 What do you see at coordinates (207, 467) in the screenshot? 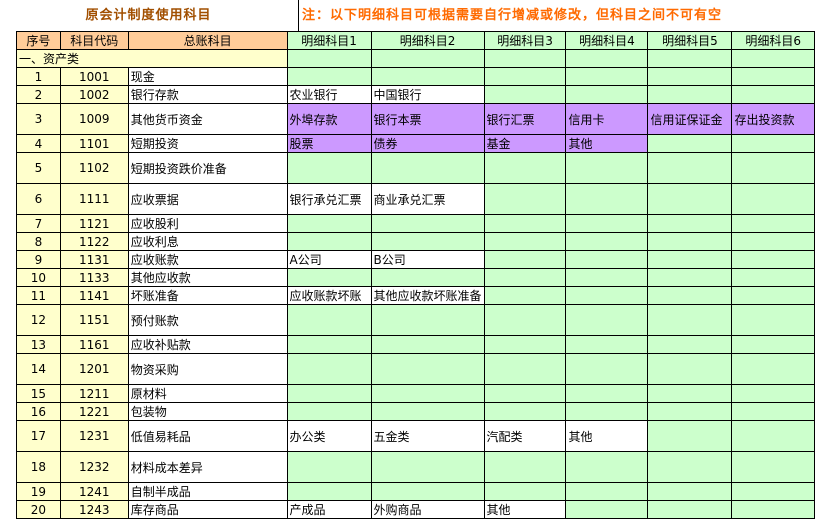
I see `ledger-account-cell: 材料成本差异` at bounding box center [207, 467].